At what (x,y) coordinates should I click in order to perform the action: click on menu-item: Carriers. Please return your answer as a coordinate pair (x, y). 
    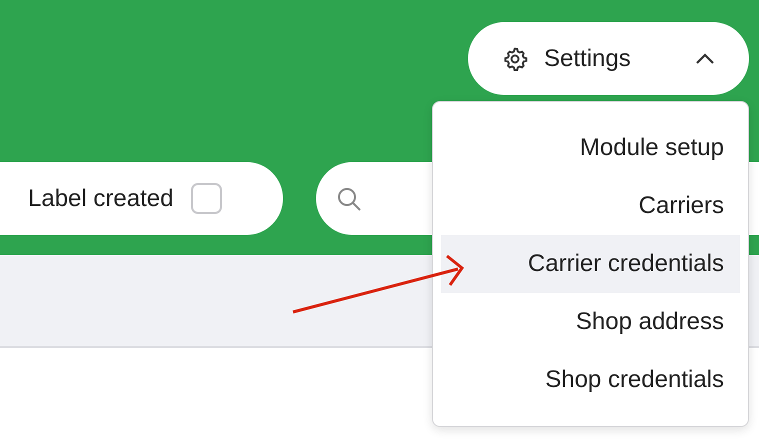
    Looking at the image, I should click on (590, 206).